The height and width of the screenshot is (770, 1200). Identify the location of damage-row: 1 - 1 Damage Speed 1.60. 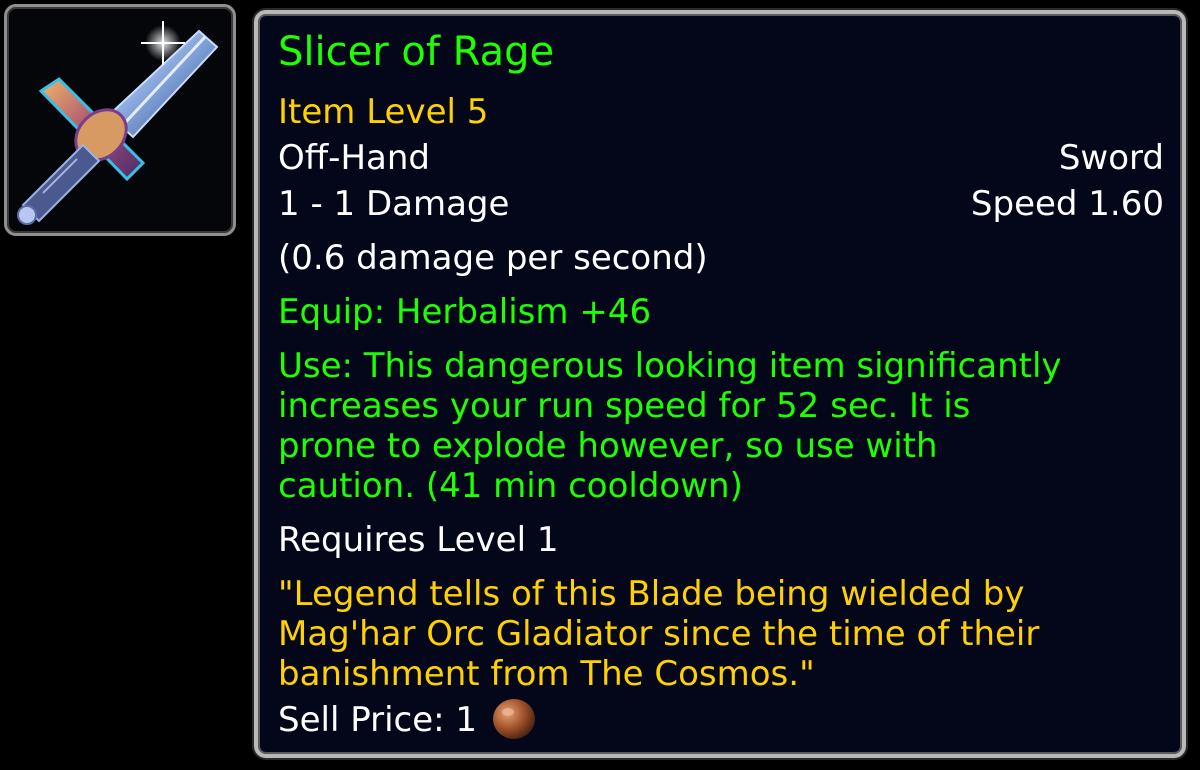
(721, 204).